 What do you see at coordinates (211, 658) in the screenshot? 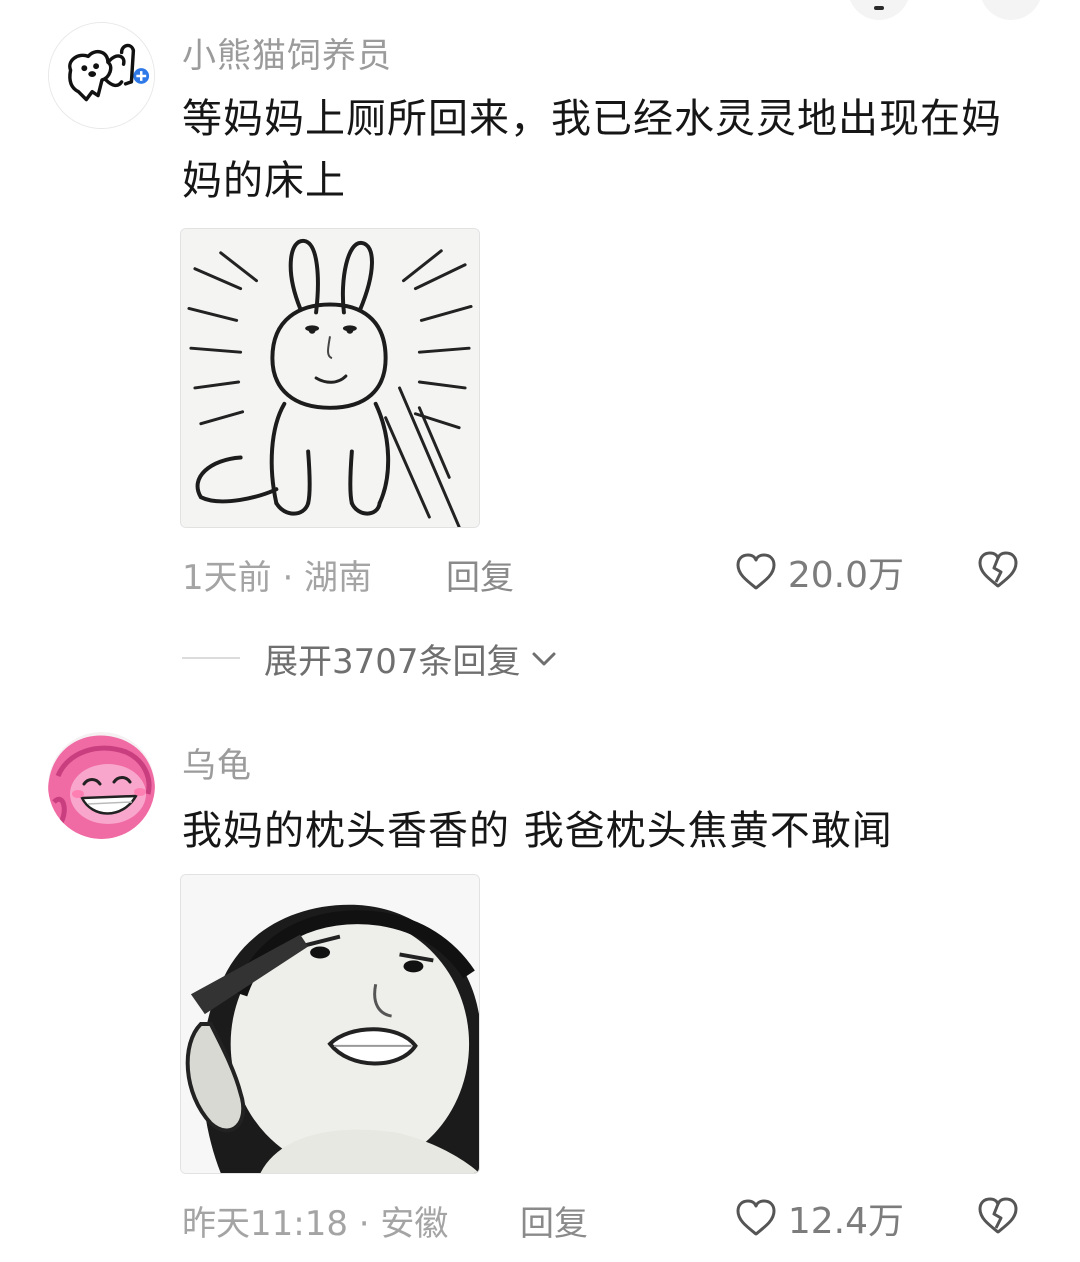
I see `divider-line` at bounding box center [211, 658].